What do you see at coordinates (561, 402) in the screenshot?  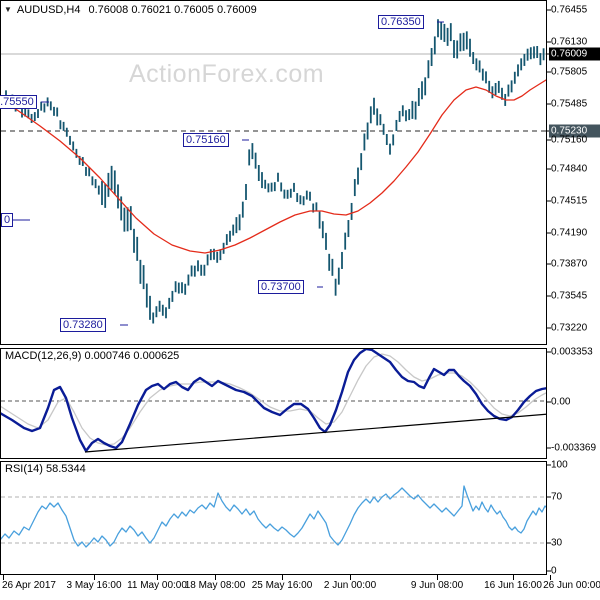 I see `macd-axis-label: 0.00` at bounding box center [561, 402].